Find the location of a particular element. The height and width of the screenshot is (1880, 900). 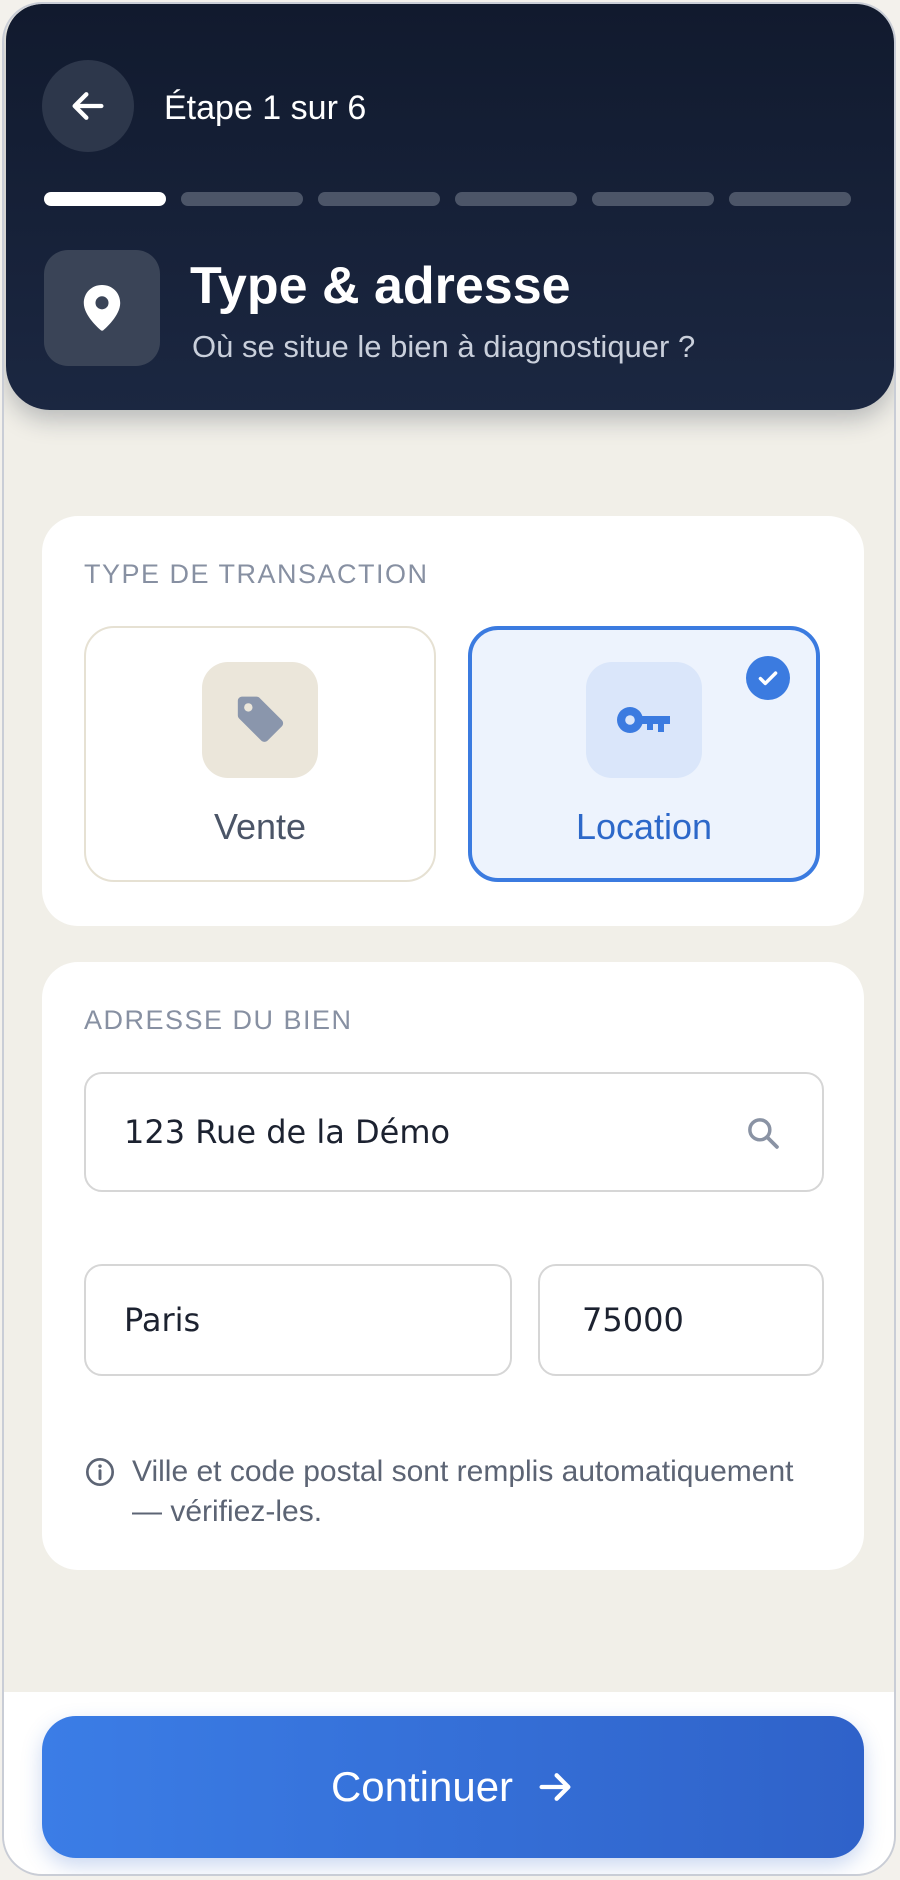

key-icon is located at coordinates (643, 720).